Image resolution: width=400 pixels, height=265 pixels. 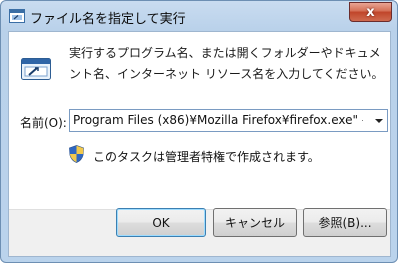 I want to click on close-button: x, so click(x=370, y=12).